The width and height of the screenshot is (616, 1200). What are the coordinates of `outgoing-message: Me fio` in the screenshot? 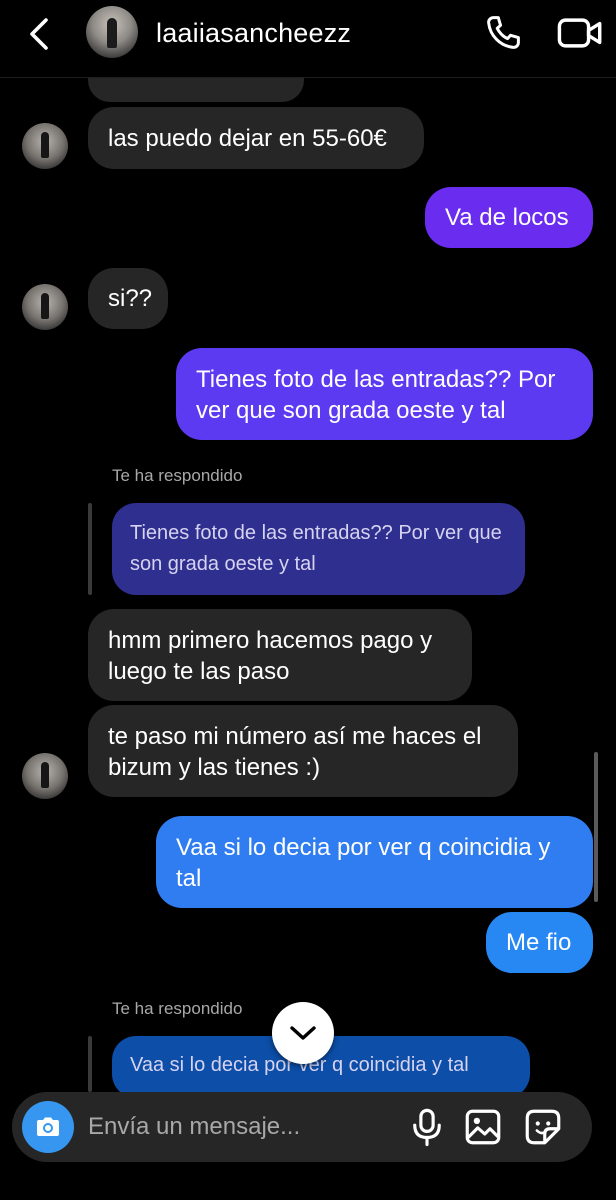 It's located at (539, 942).